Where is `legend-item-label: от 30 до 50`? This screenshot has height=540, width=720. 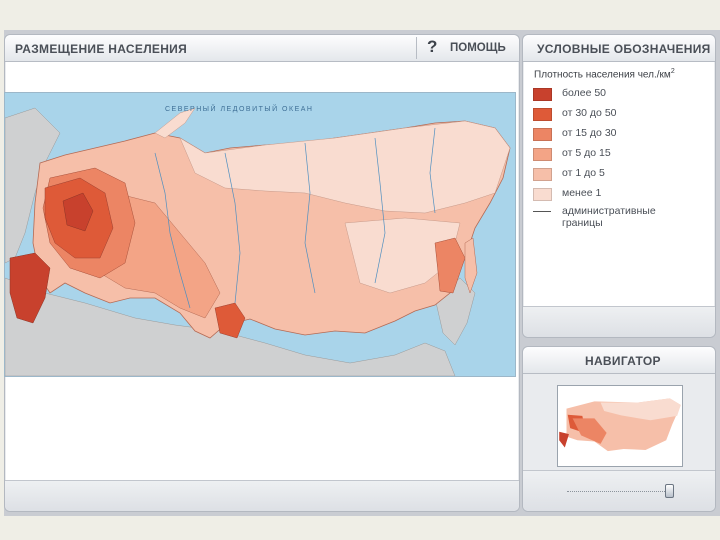 legend-item-label: от 30 до 50 is located at coordinates (589, 113).